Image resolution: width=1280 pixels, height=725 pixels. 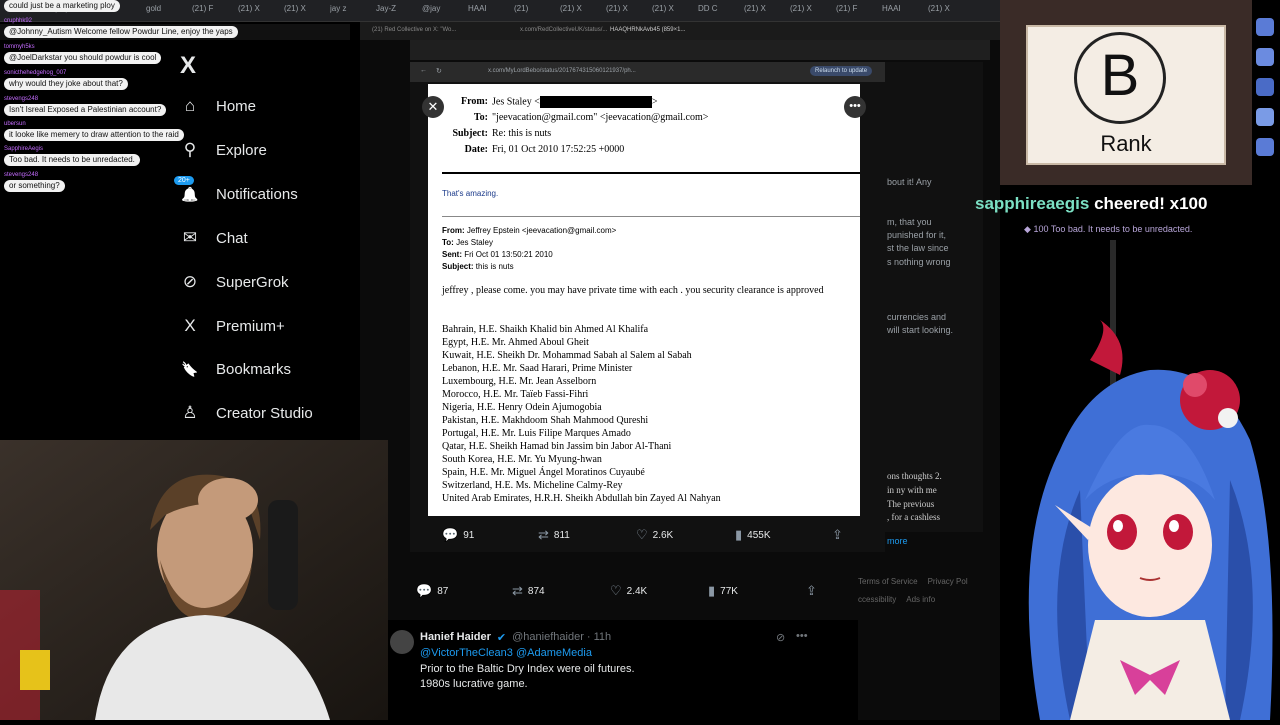 What do you see at coordinates (723, 591) in the screenshot?
I see `views-button: ▮ 77K` at bounding box center [723, 591].